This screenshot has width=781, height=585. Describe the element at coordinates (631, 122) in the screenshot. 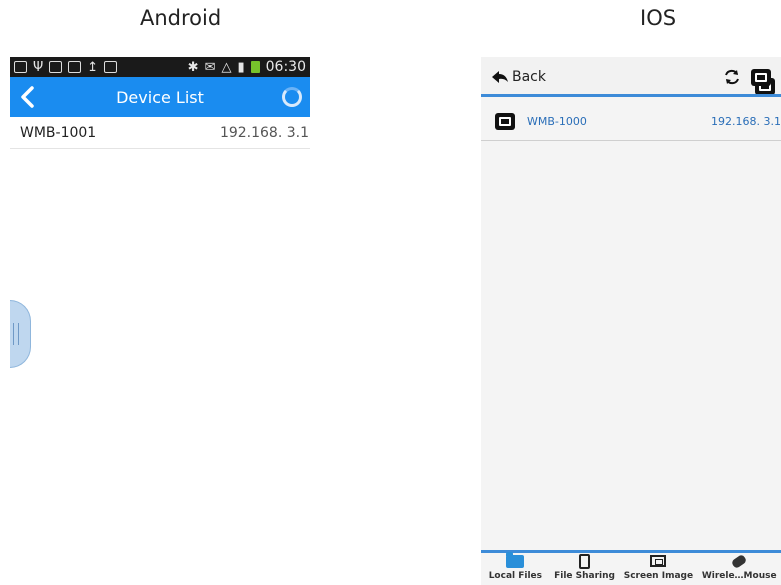

I see `device-list-item: WMB-1000 192.168. 3.1` at that location.